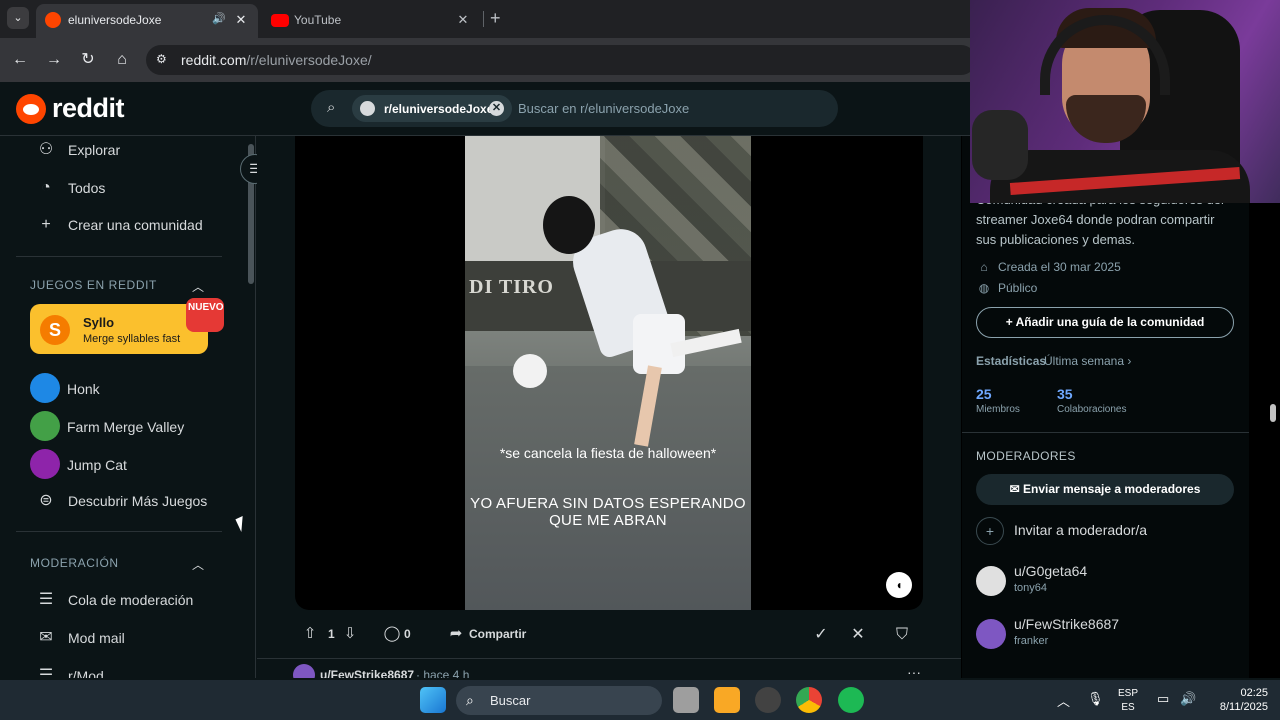  I want to click on youtube-favicon-icon, so click(280, 20).